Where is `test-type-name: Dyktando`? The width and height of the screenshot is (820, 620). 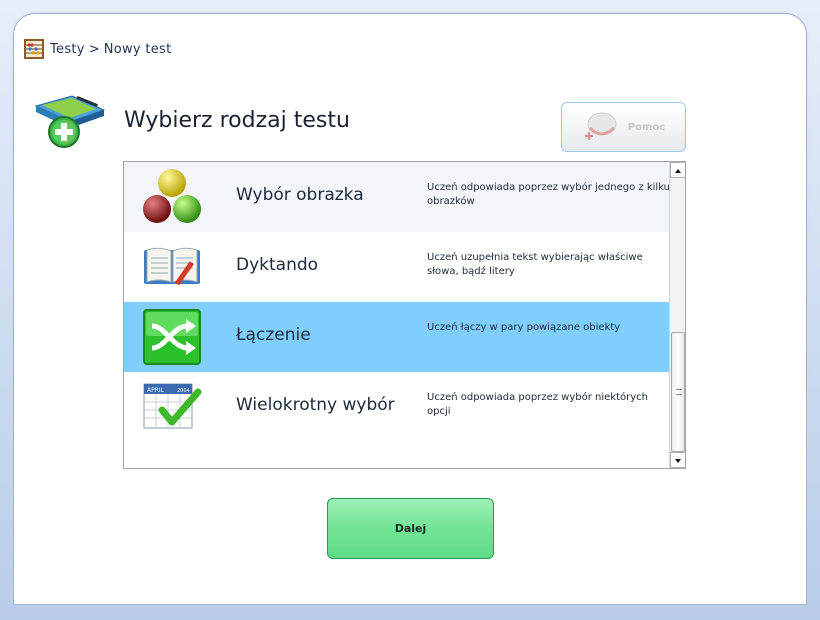
test-type-name: Dyktando is located at coordinates (277, 265).